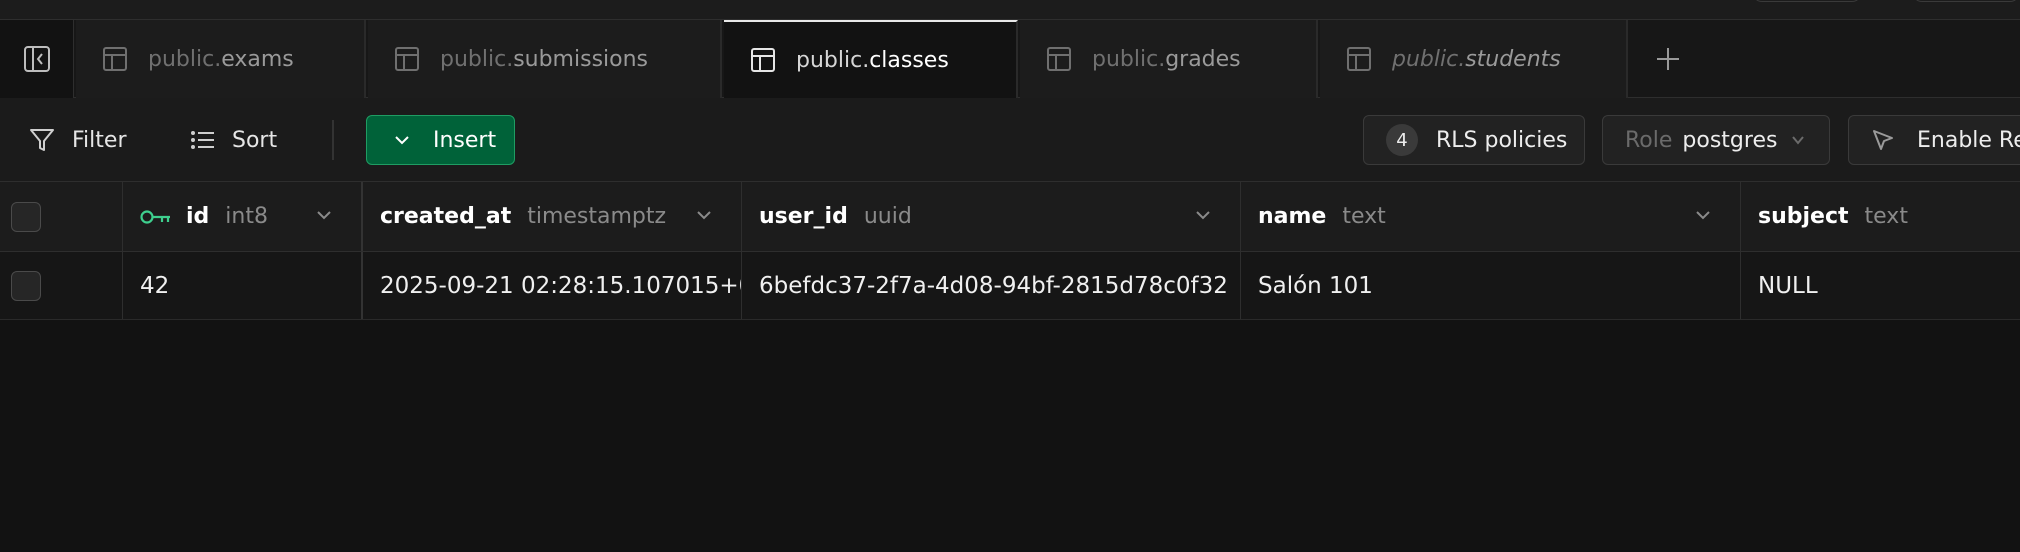  I want to click on column-header-user-id: user_id uuid, so click(991, 216).